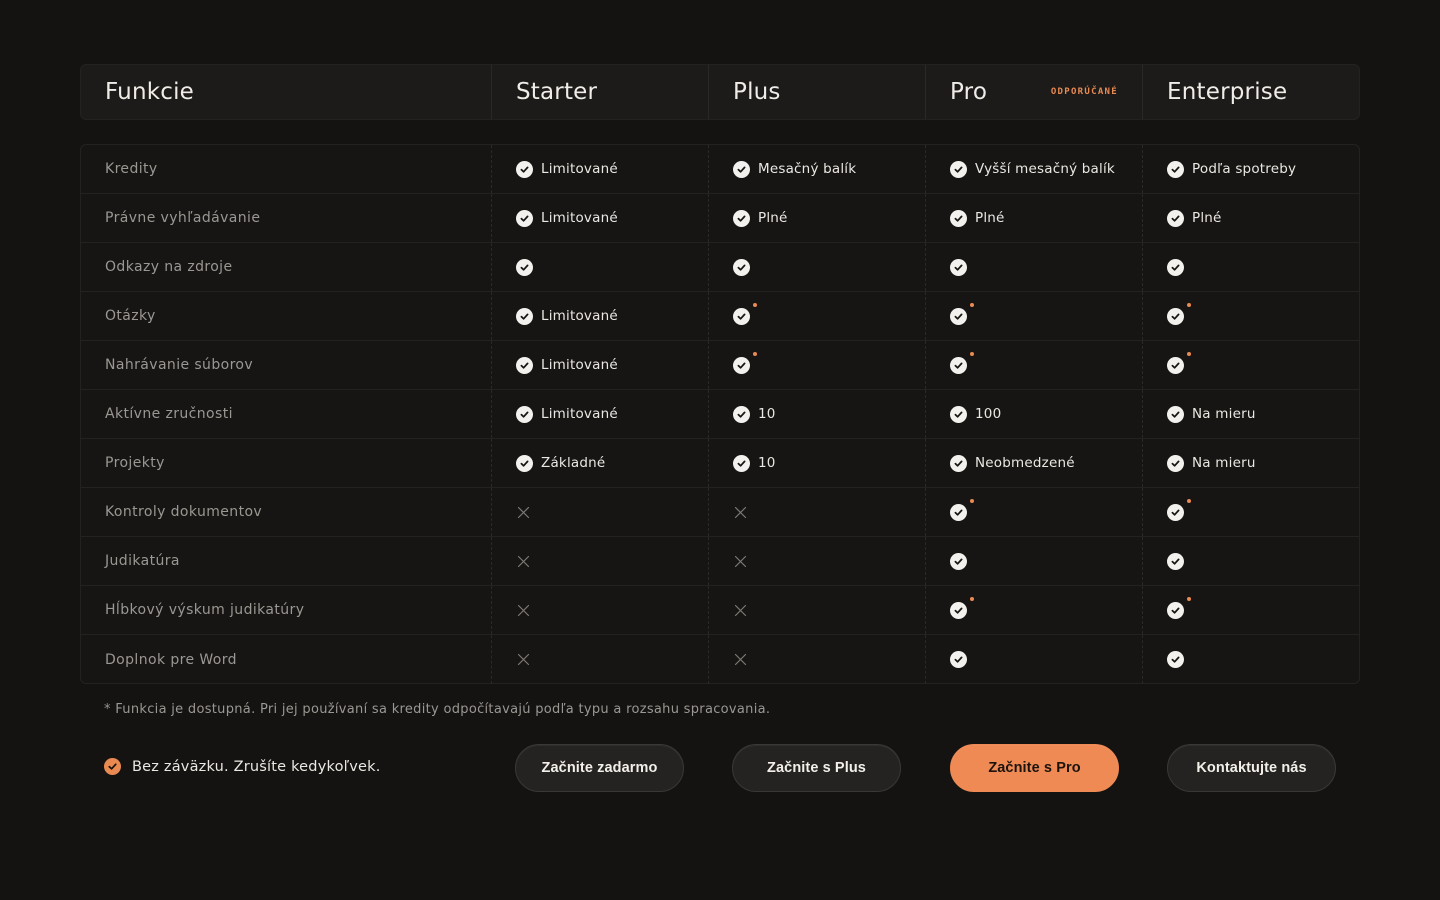  Describe the element at coordinates (1034, 768) in the screenshot. I see `start-pro-button: Začnite s Pro` at that location.